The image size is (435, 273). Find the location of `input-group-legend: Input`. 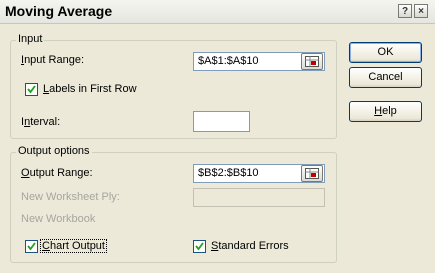

input-group-legend: Input is located at coordinates (30, 39).